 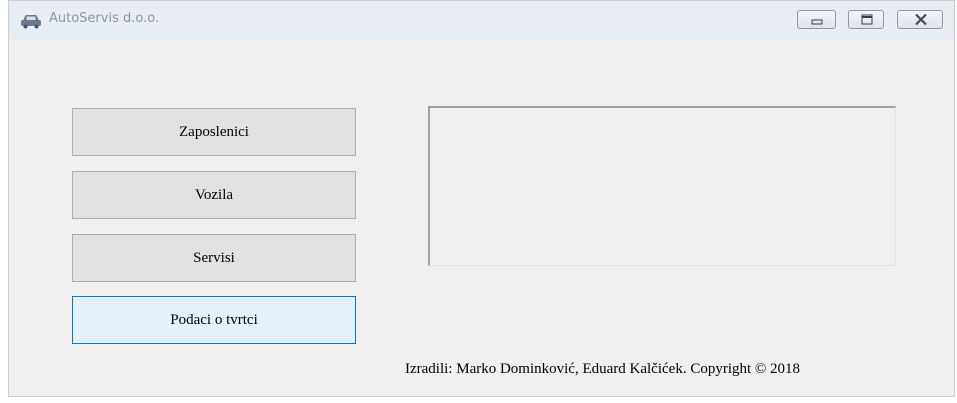 I want to click on minimize-button, so click(x=816, y=19).